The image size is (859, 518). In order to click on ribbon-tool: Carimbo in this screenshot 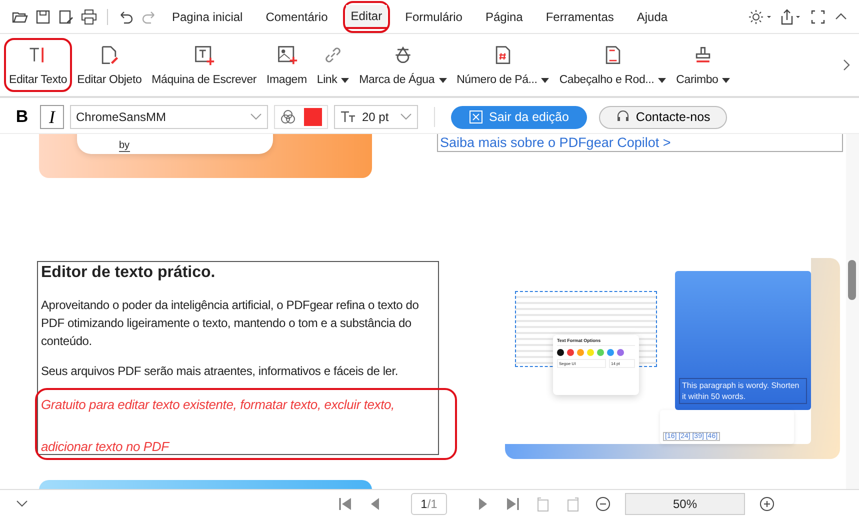, I will do `click(703, 65)`.